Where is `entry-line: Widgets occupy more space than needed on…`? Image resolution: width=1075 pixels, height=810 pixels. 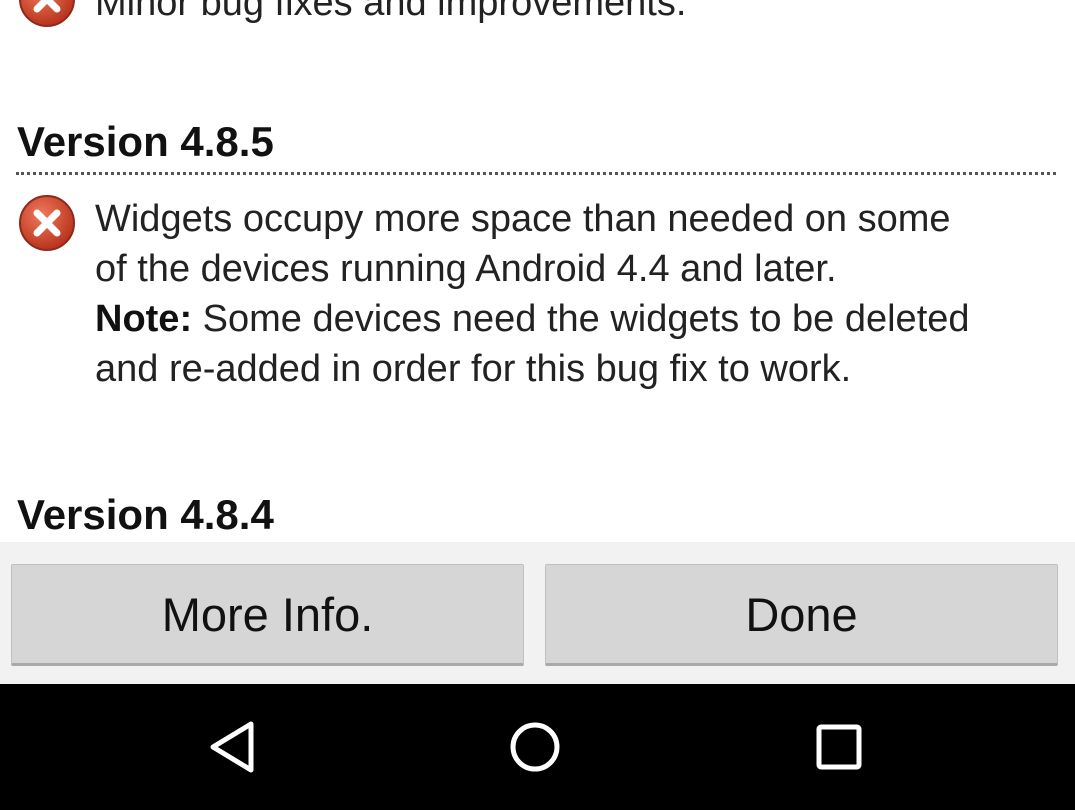 entry-line: Widgets occupy more space than needed on… is located at coordinates (523, 219).